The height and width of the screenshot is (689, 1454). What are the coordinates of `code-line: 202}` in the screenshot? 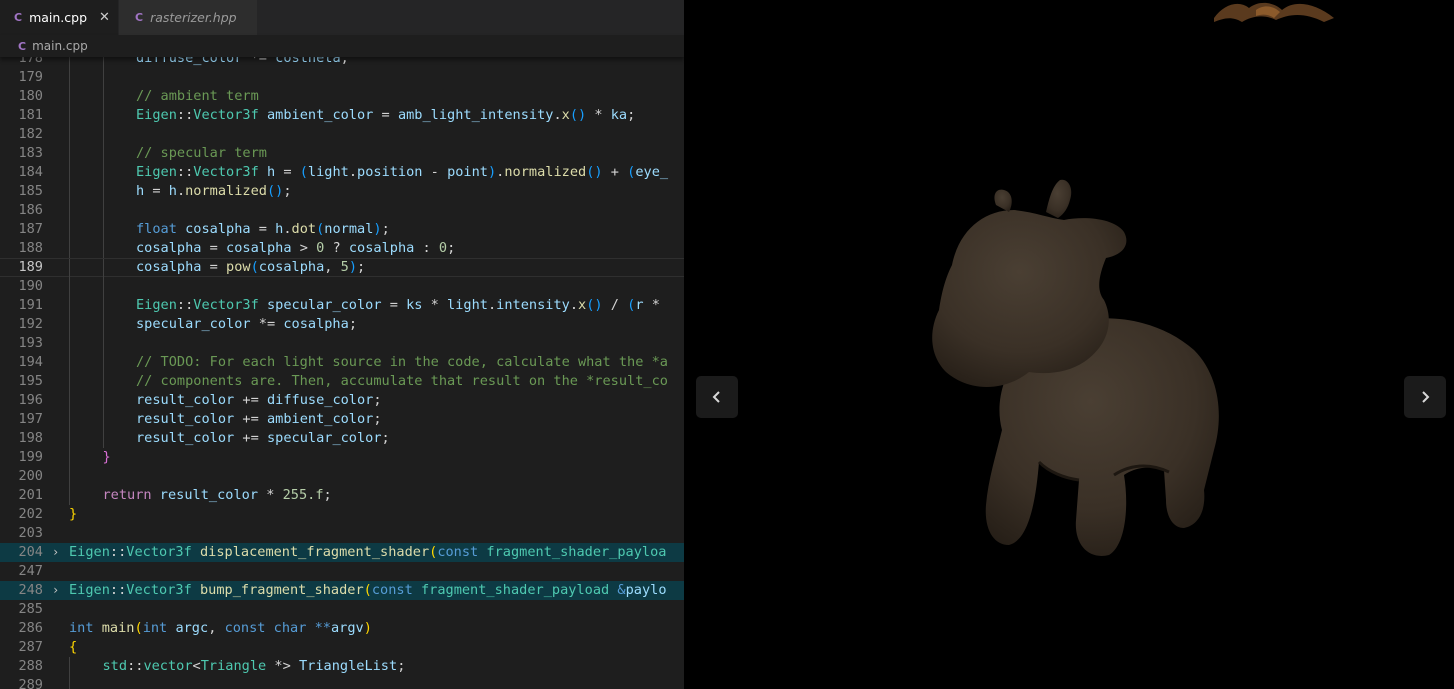 It's located at (342, 514).